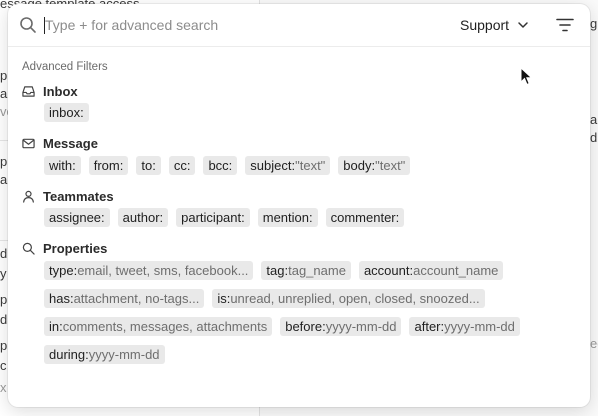 The width and height of the screenshot is (598, 416). I want to click on filter-chip-with: with:, so click(62, 165).